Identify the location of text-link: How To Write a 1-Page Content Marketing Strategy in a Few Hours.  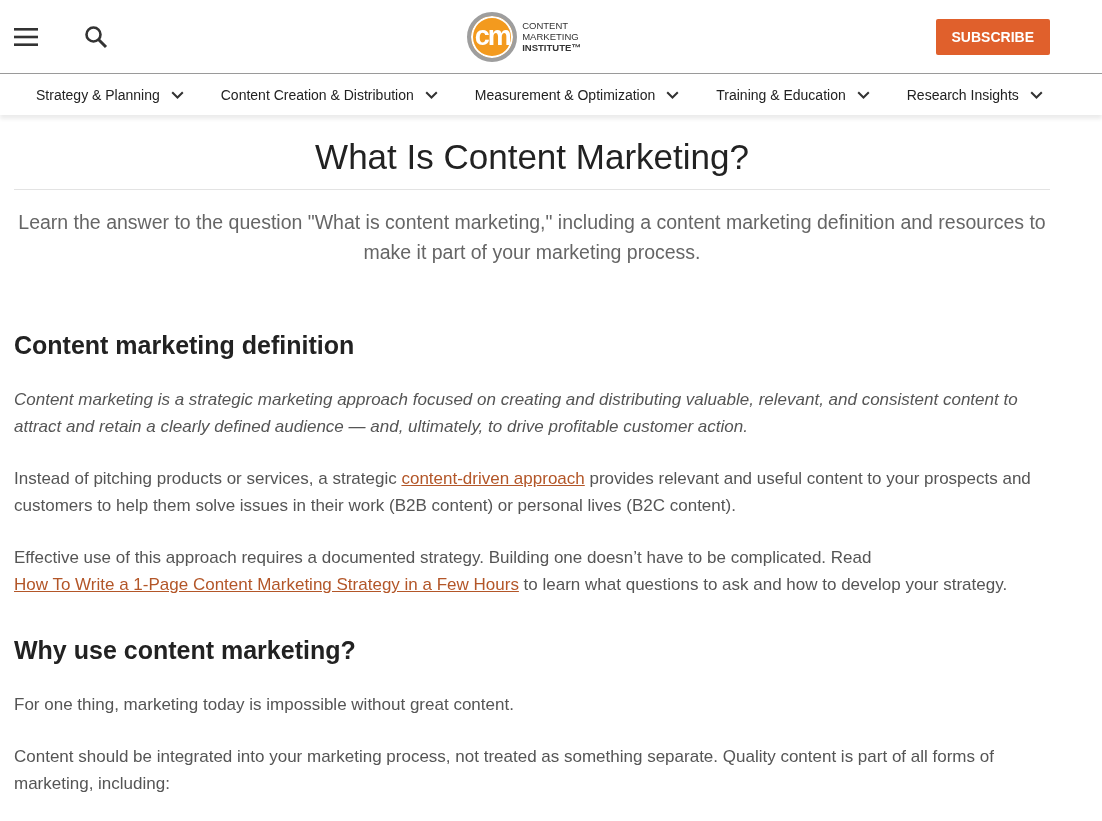
(266, 584).